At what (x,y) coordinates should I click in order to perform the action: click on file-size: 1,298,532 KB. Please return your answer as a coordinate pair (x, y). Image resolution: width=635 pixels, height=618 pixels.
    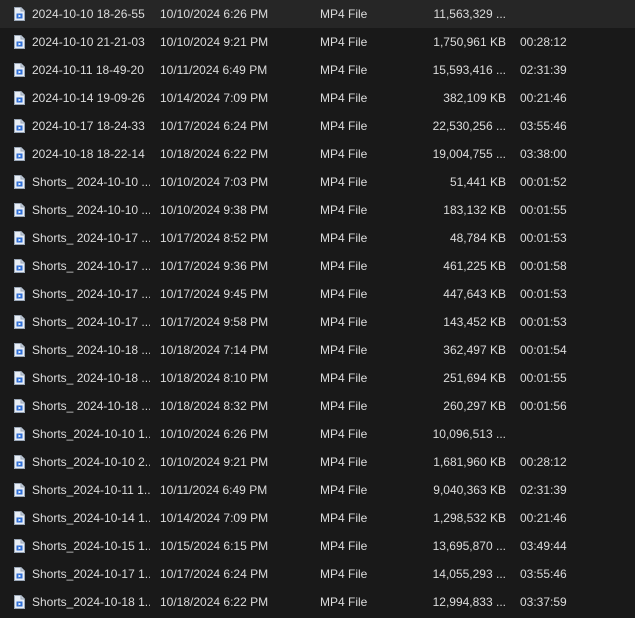
    Looking at the image, I should click on (469, 518).